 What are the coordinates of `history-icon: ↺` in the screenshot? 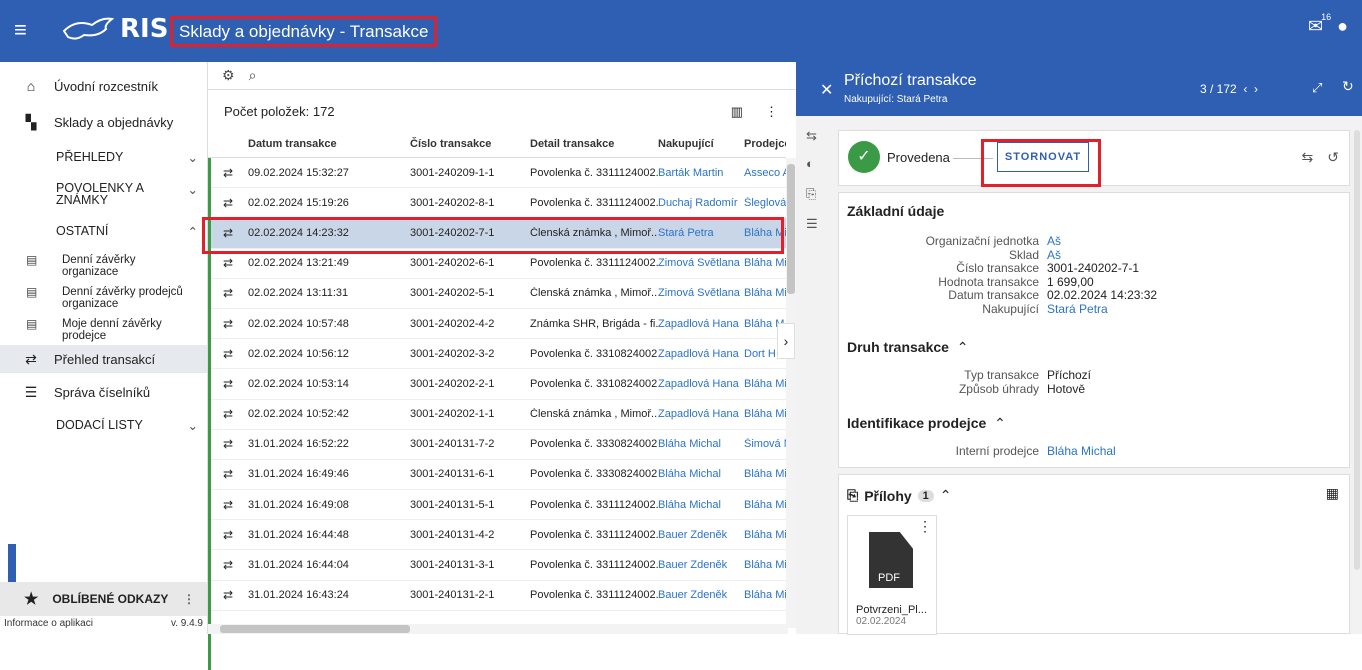 It's located at (1333, 157).